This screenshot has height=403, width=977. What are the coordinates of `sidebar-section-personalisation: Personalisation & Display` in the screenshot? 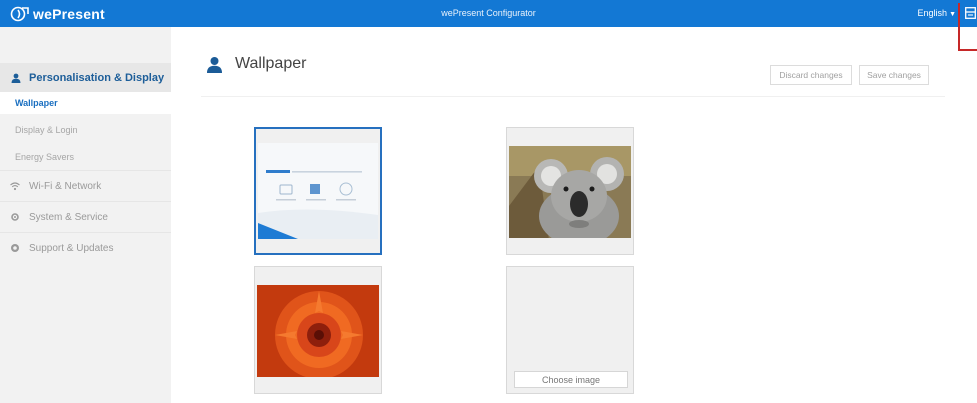 It's located at (85, 77).